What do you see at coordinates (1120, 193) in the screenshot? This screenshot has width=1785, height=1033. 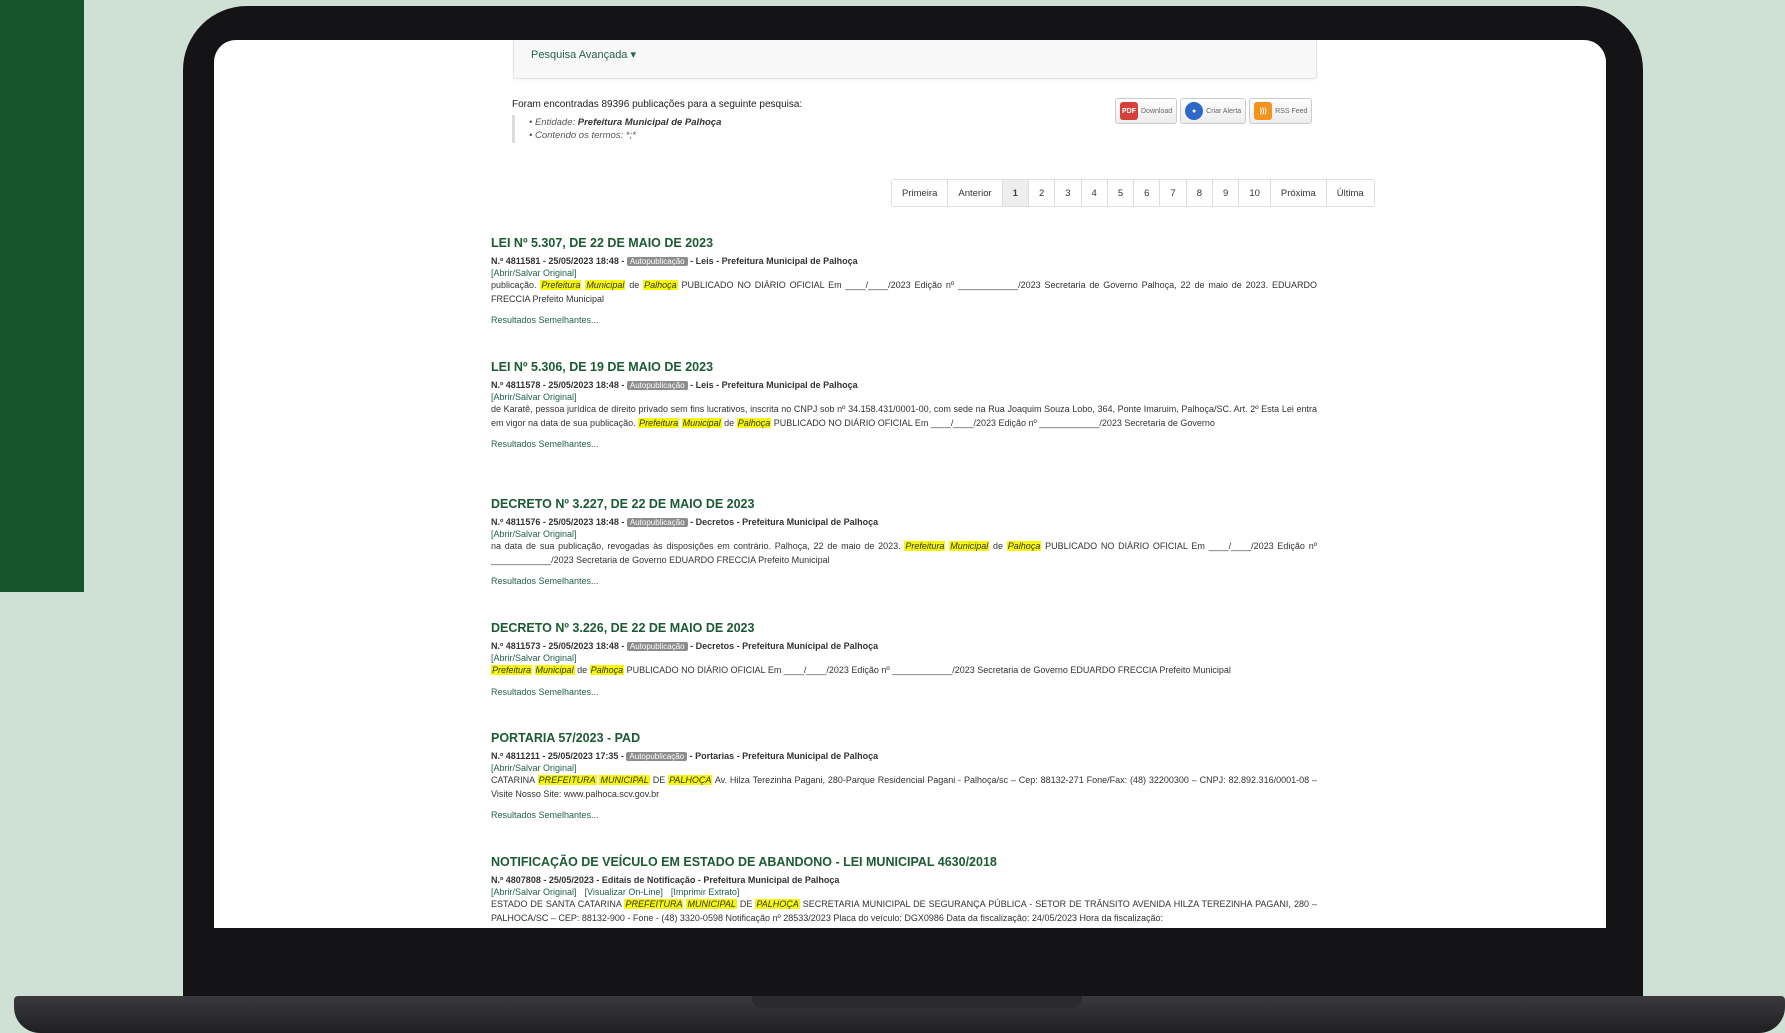 I see `page-link-5: 5` at bounding box center [1120, 193].